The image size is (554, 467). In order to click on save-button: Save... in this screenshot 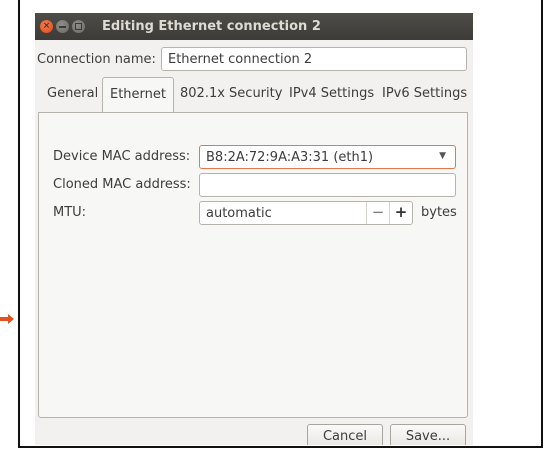, I will do `click(428, 434)`.